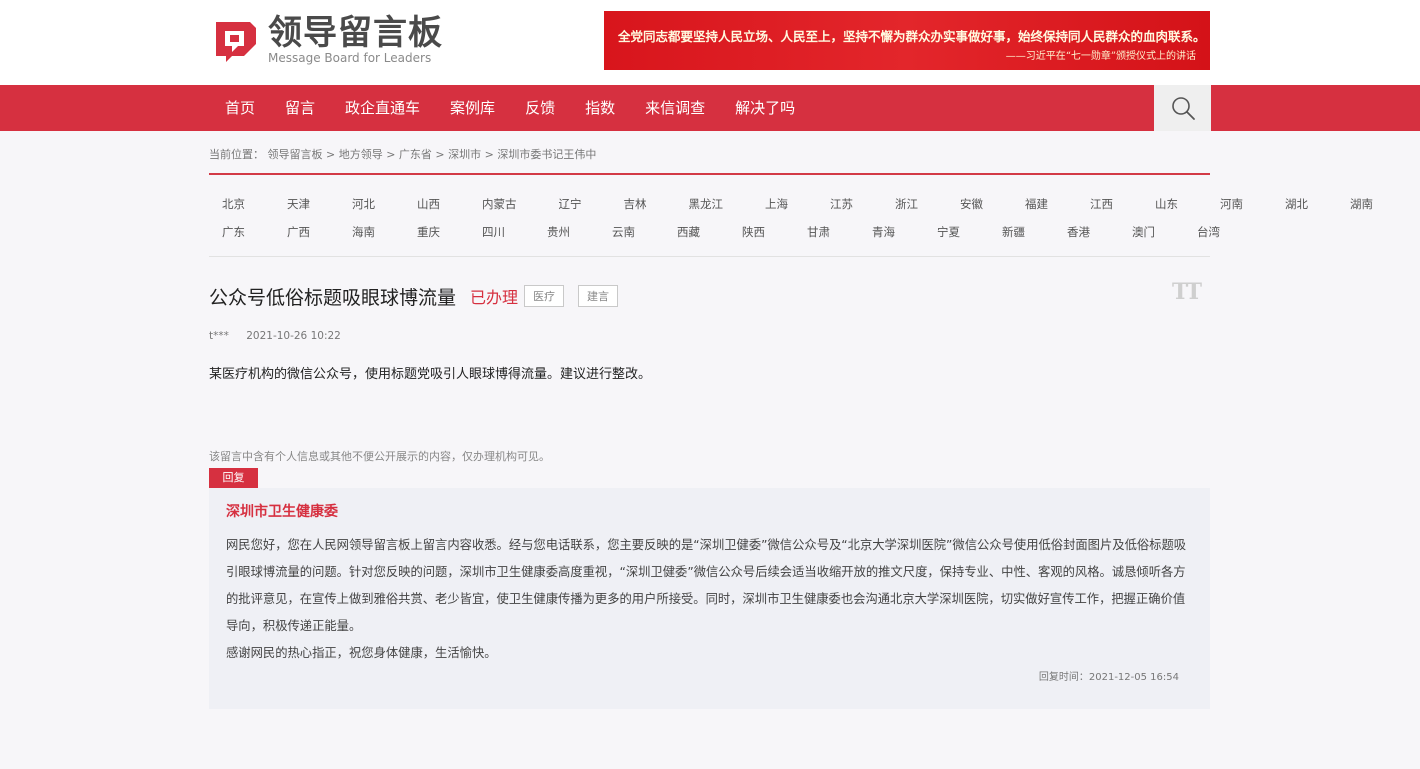  What do you see at coordinates (233, 232) in the screenshot?
I see `province-link: 广东` at bounding box center [233, 232].